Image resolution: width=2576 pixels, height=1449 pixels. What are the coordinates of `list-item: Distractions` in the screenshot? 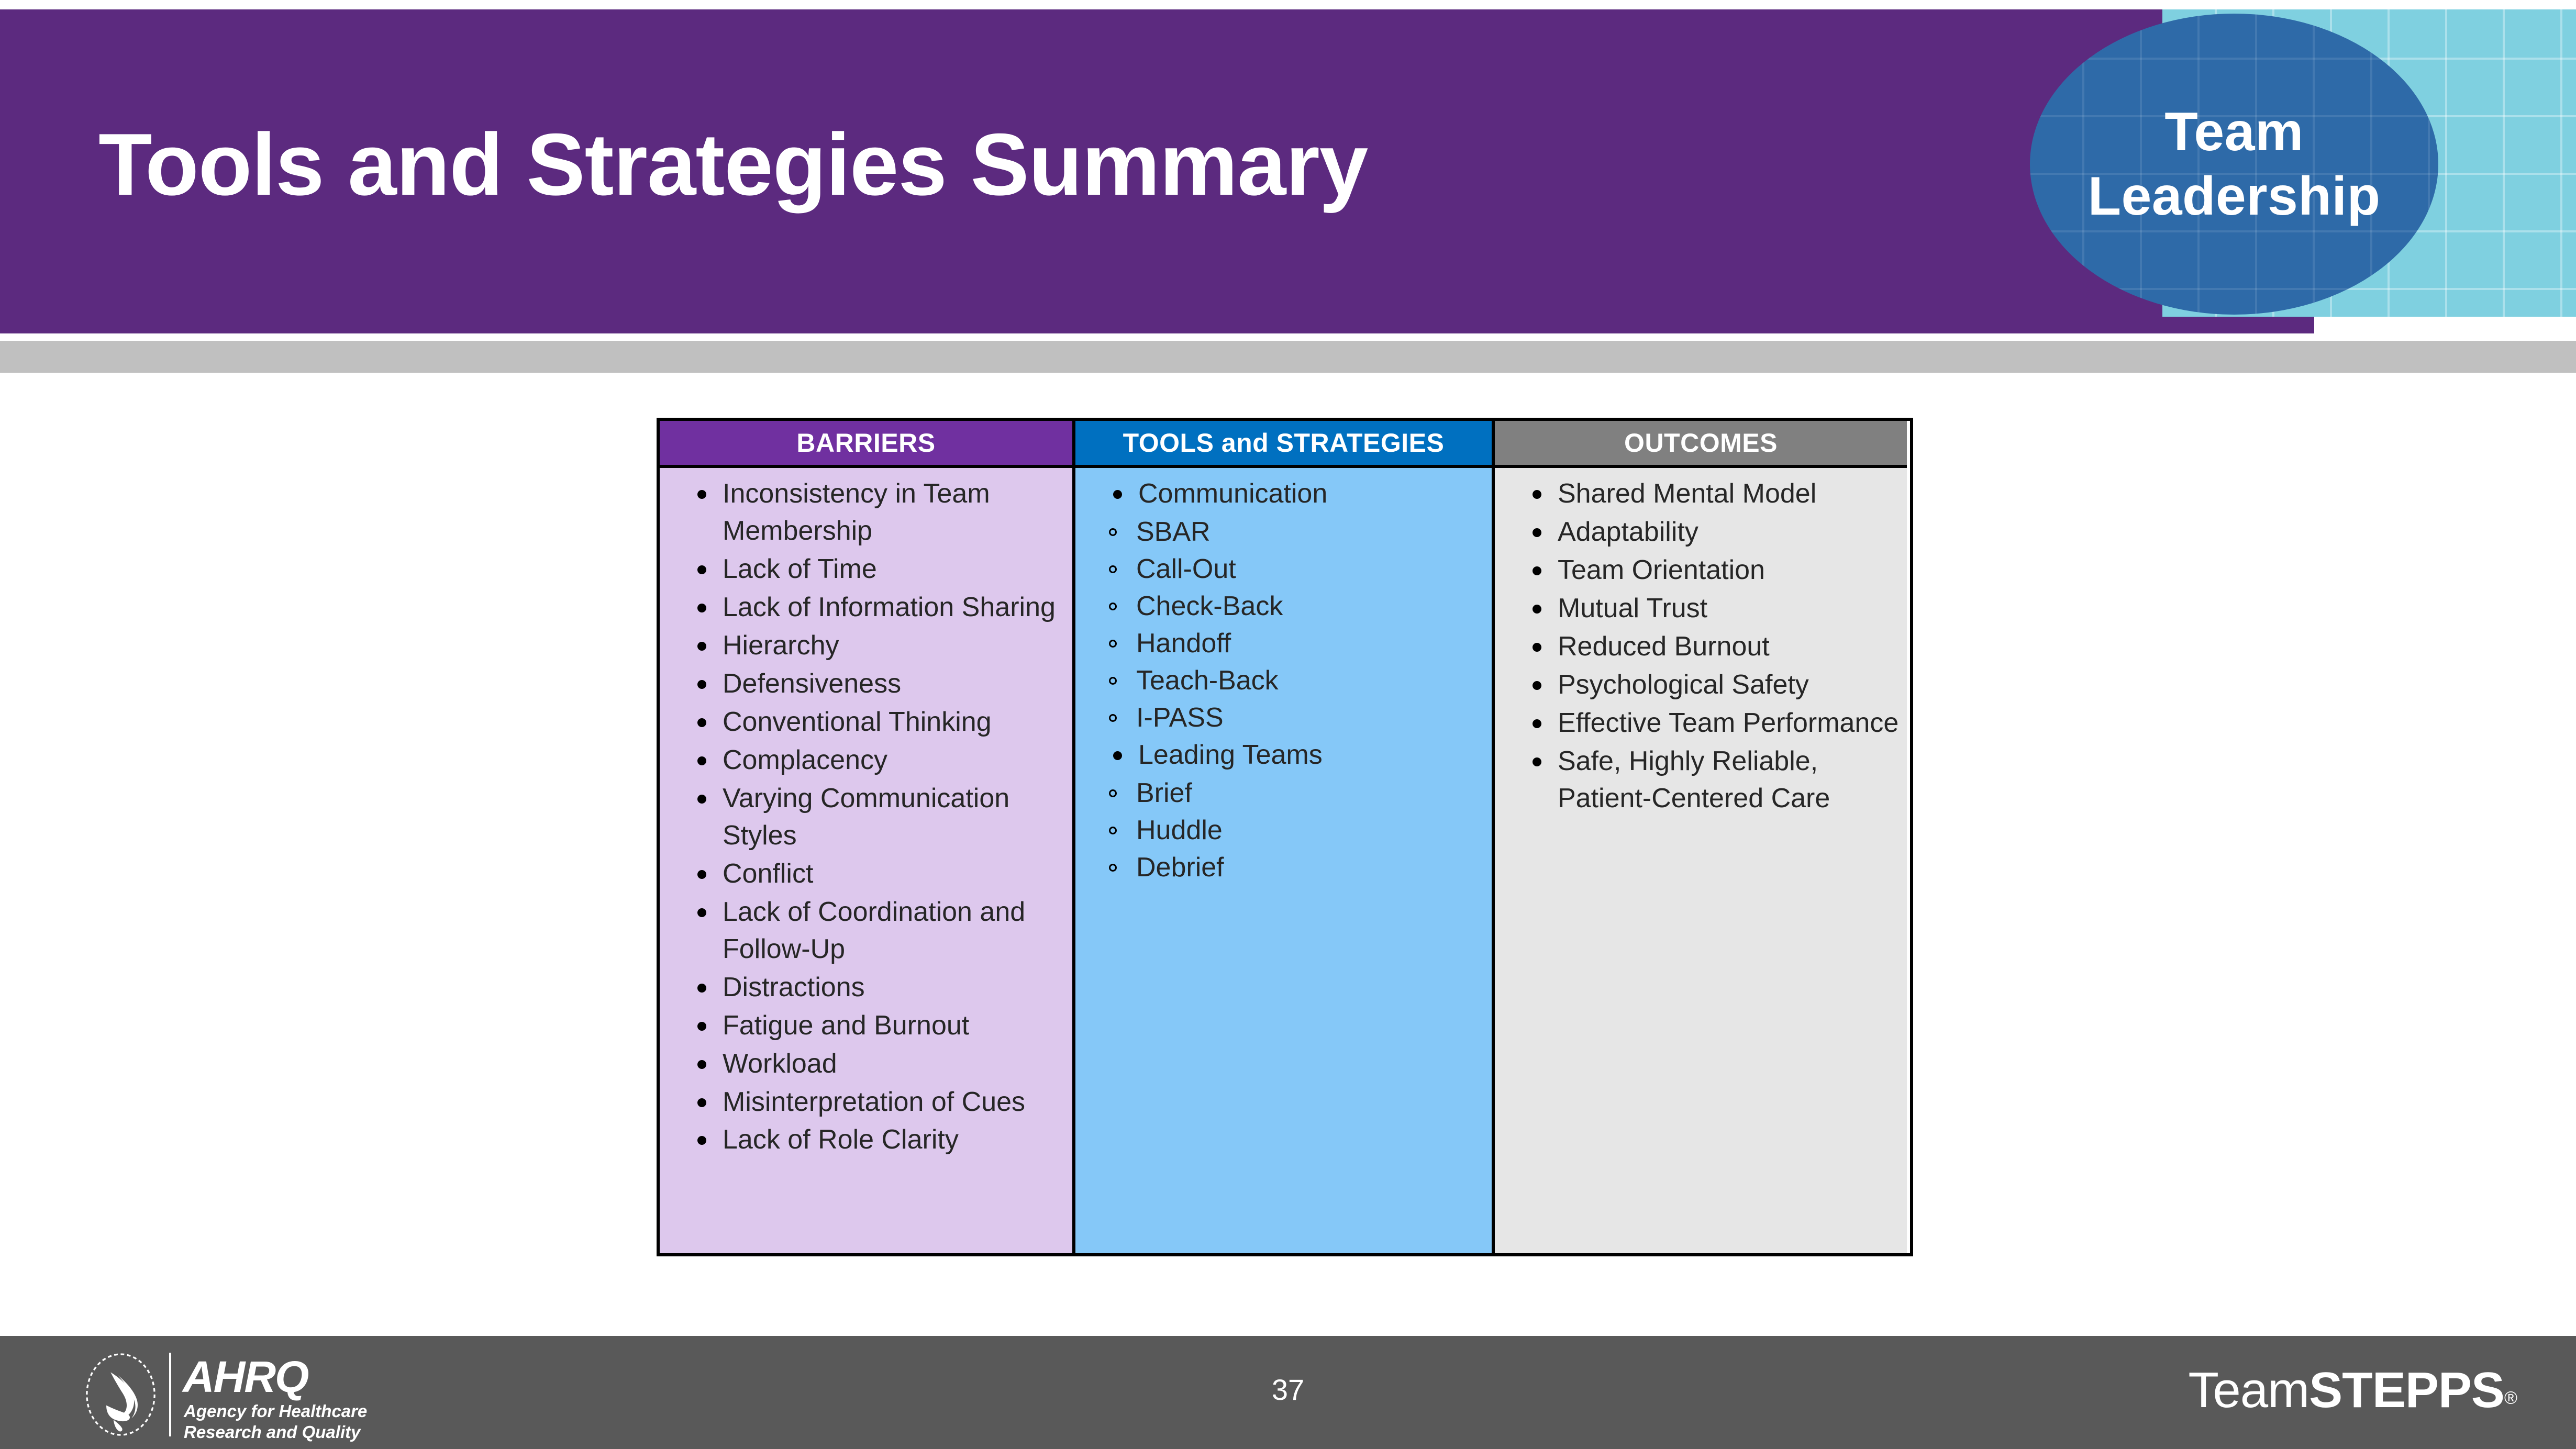 It's located at (866, 988).